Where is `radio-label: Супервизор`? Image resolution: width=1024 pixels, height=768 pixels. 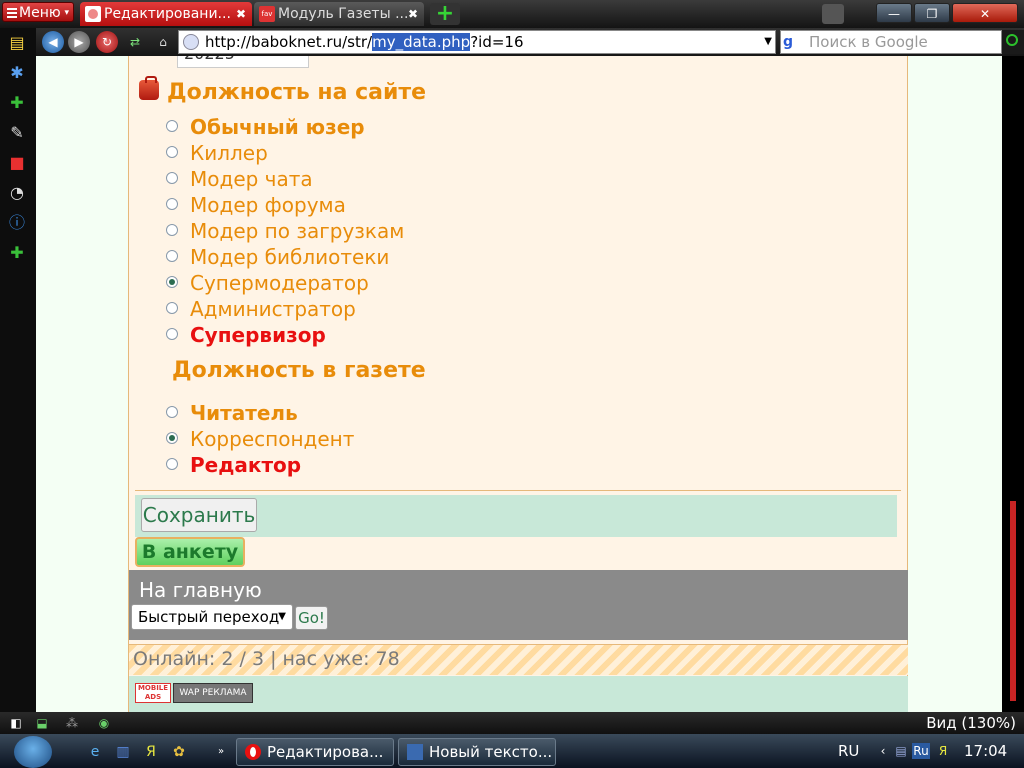 radio-label: Супервизор is located at coordinates (258, 335).